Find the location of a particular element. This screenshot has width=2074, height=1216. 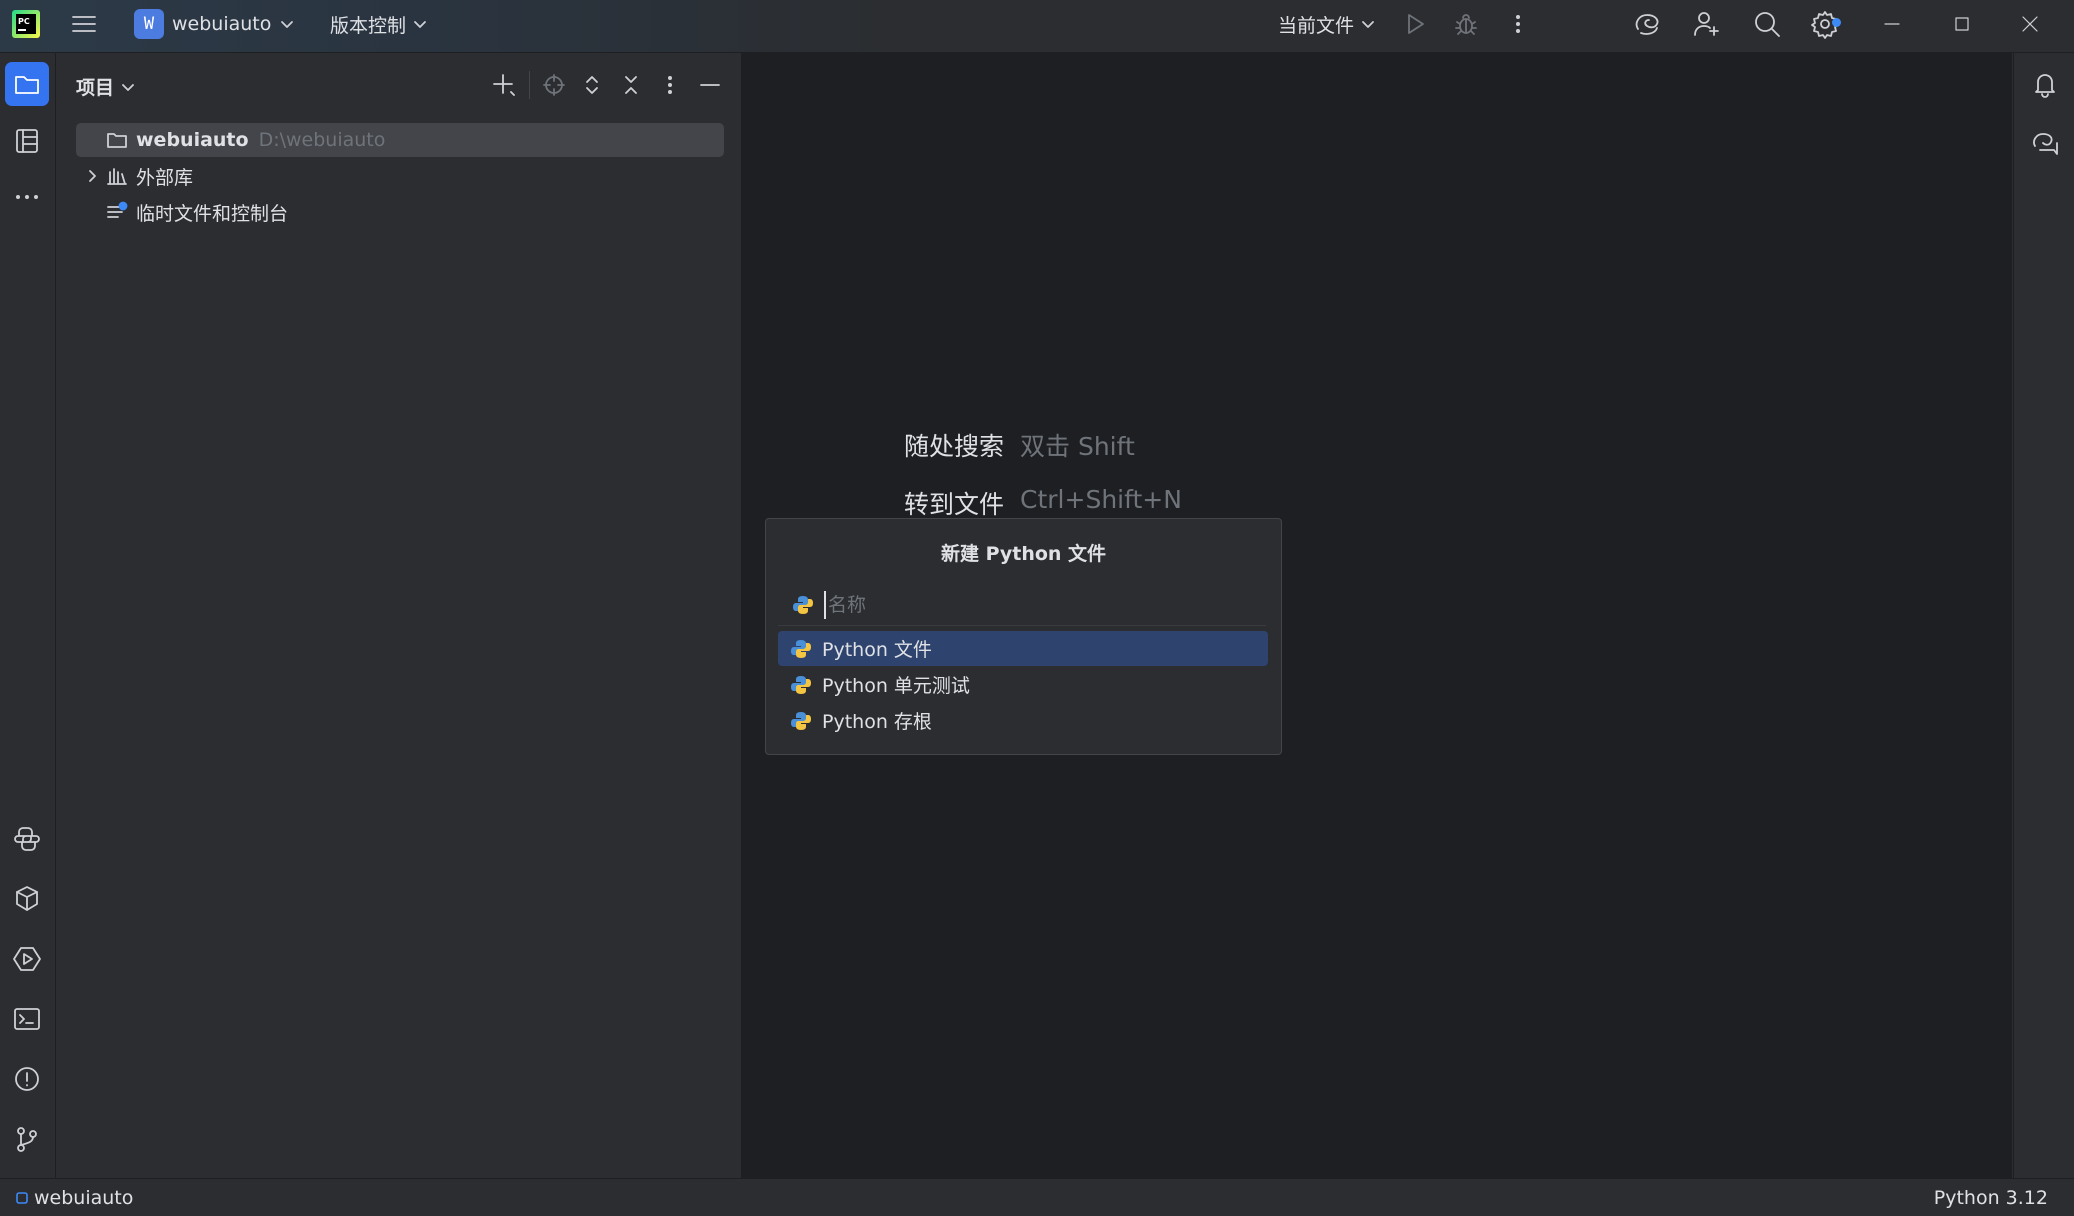

gear-icon is located at coordinates (1825, 24).